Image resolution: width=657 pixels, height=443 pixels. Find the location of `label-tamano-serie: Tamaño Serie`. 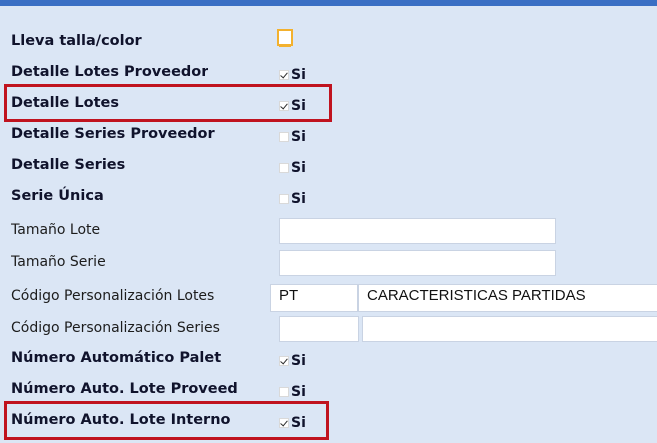

label-tamano-serie: Tamaño Serie is located at coordinates (58, 262).